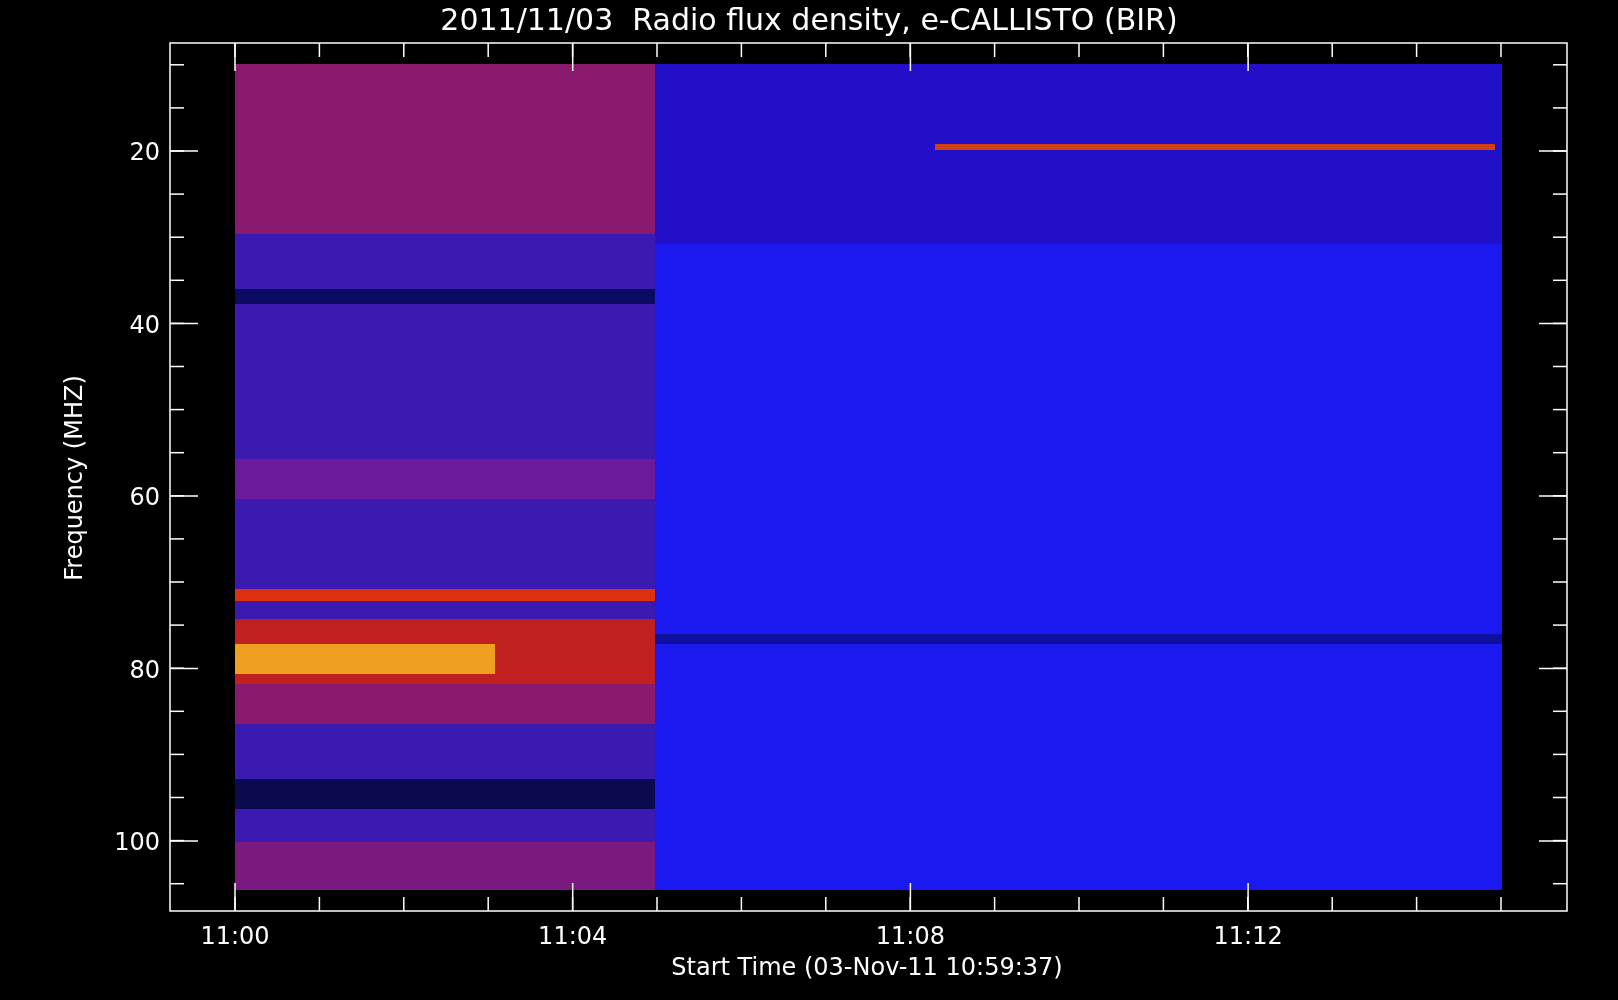 The height and width of the screenshot is (1000, 1618). I want to click on y-tick-label: 80, so click(144, 669).